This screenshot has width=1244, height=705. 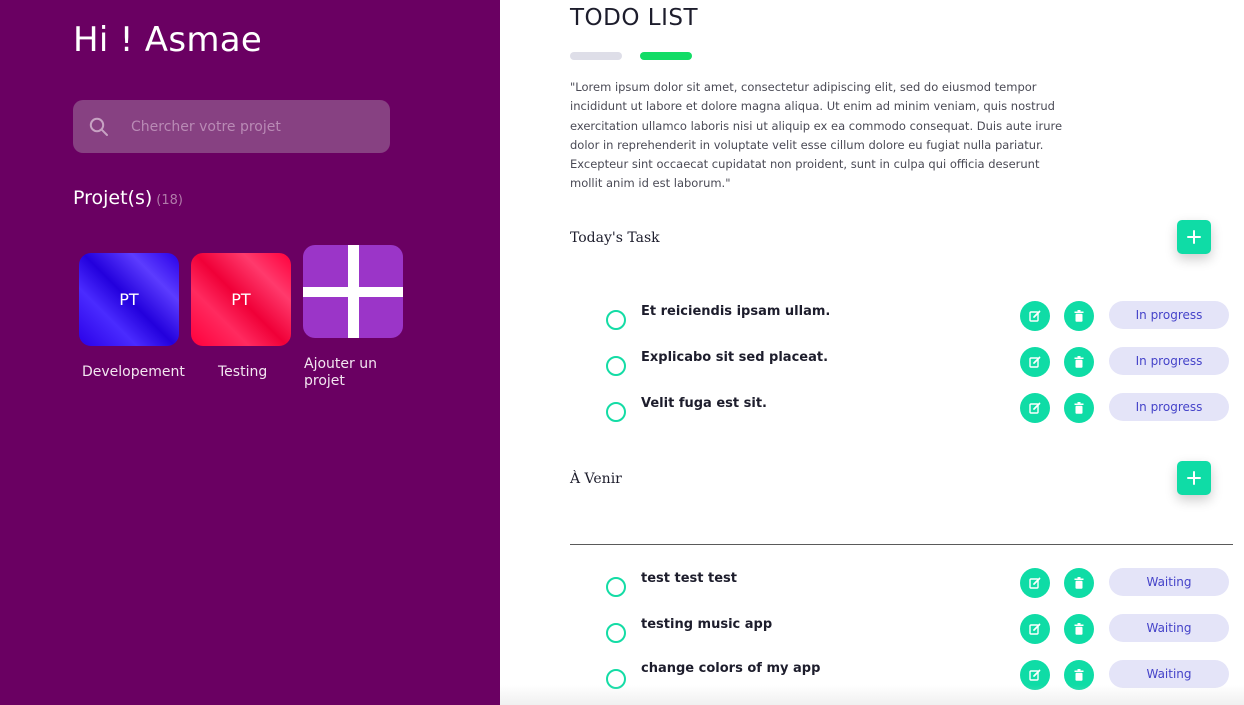 I want to click on projects-heading: Projet(s) (18), so click(x=128, y=198).